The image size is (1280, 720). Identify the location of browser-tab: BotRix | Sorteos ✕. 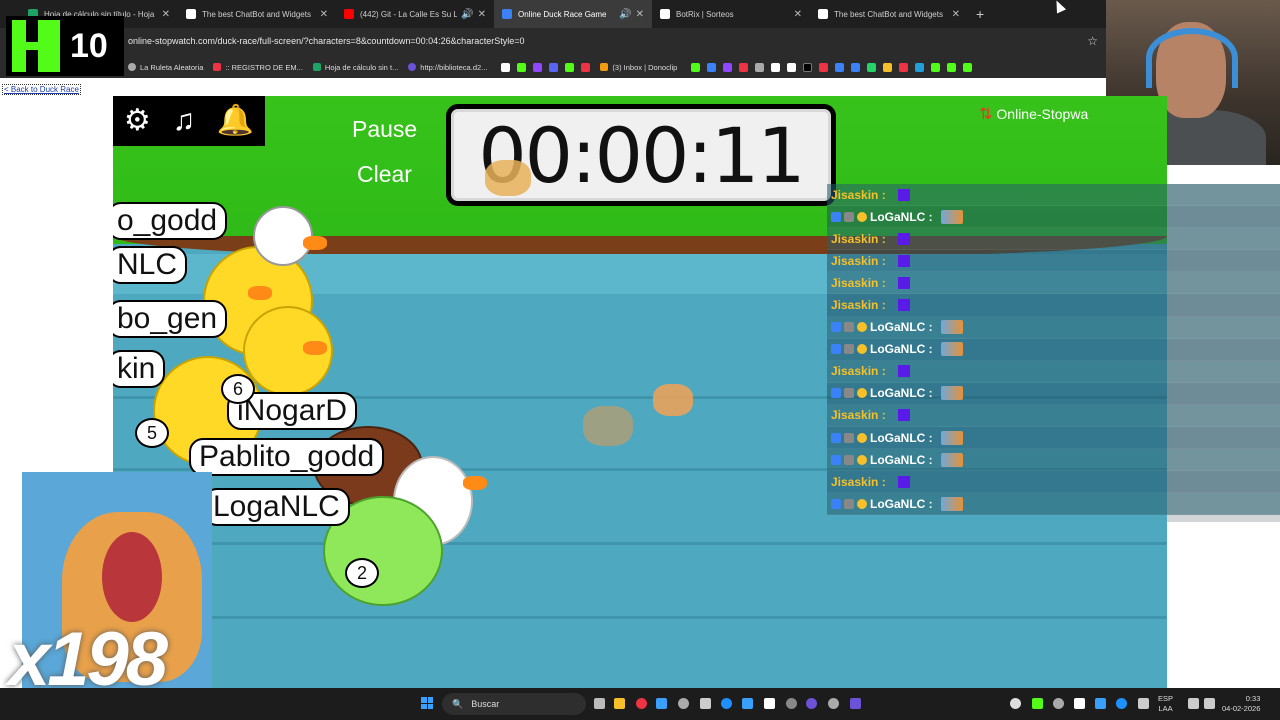
(731, 14).